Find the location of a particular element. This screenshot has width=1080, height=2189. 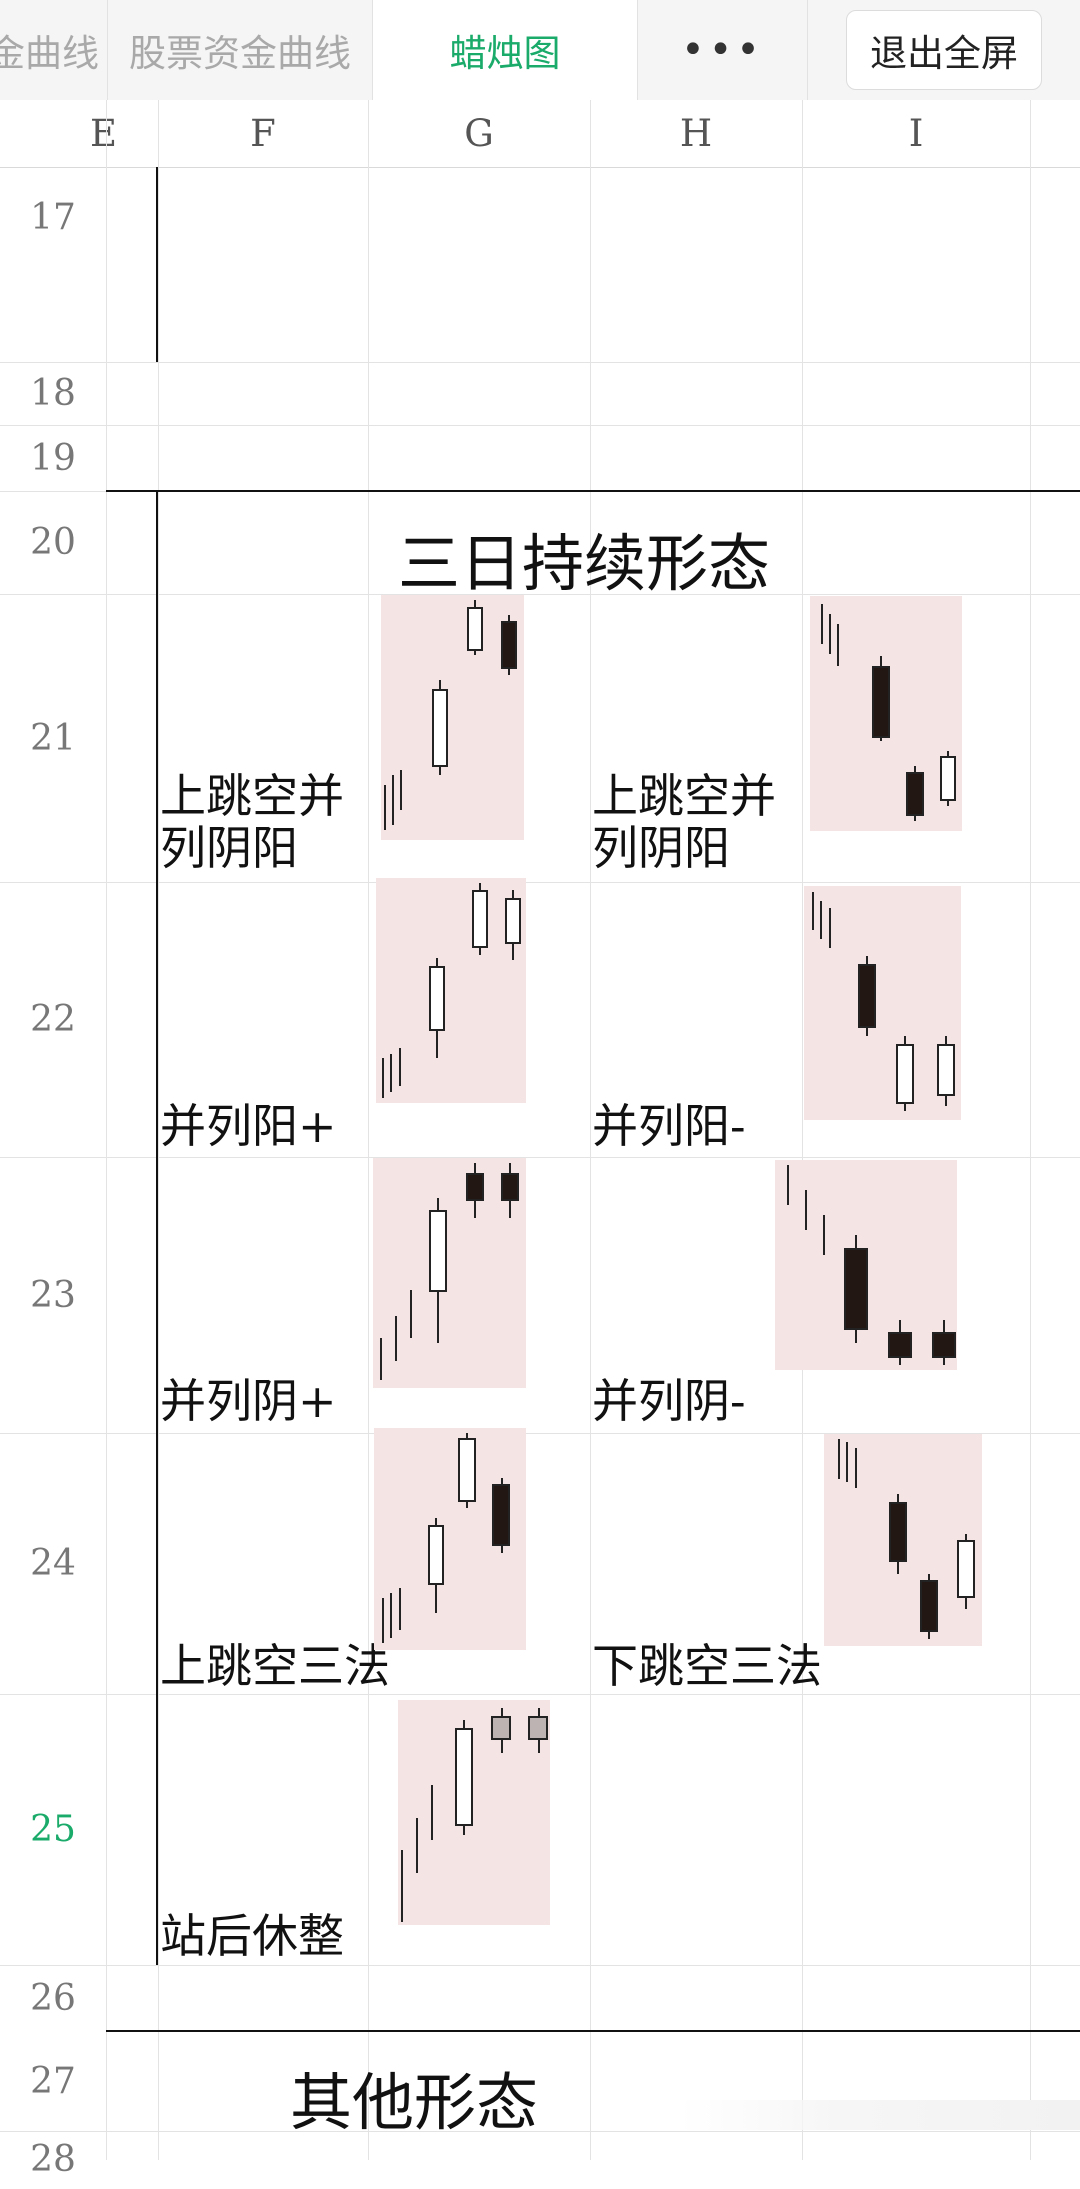

row-header-28: 28 is located at coordinates (53, 2160).